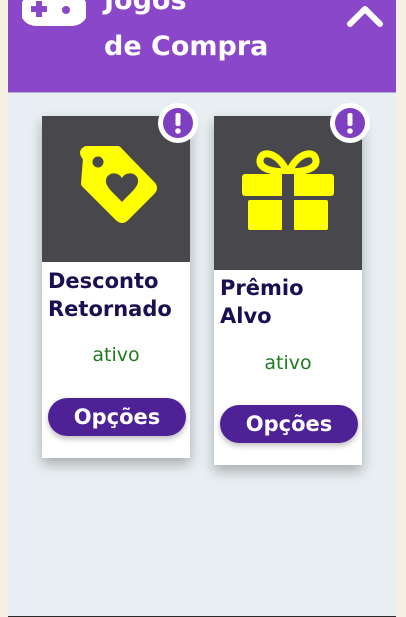 The height and width of the screenshot is (617, 406). I want to click on panel-title-line1: Jogos, so click(145, 8).